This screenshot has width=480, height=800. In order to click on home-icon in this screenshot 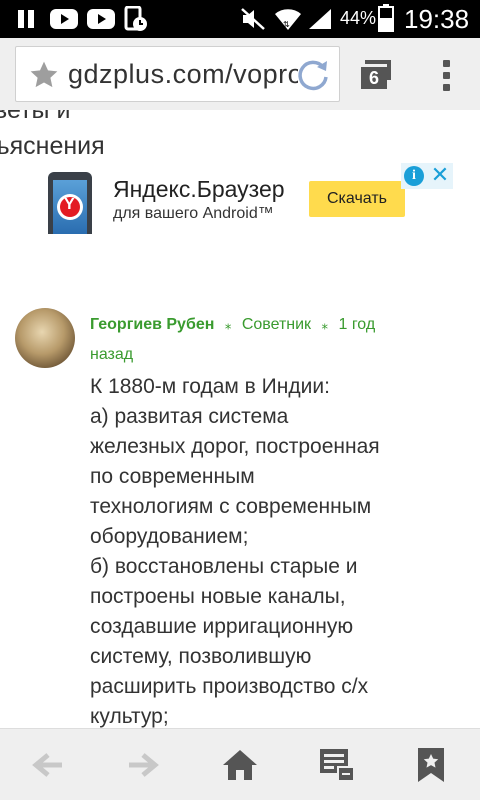, I will do `click(240, 765)`.